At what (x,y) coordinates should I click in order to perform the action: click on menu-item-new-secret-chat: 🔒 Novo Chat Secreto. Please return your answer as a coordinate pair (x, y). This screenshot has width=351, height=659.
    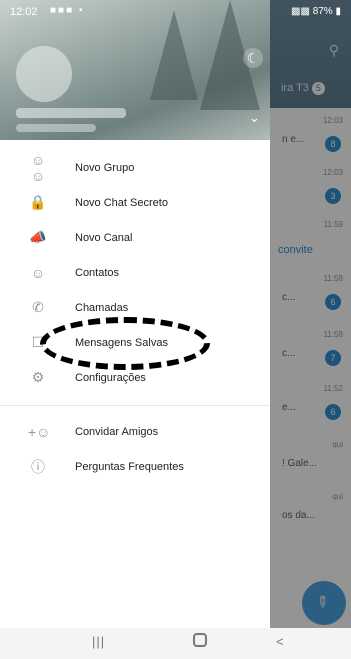
    Looking at the image, I should click on (135, 202).